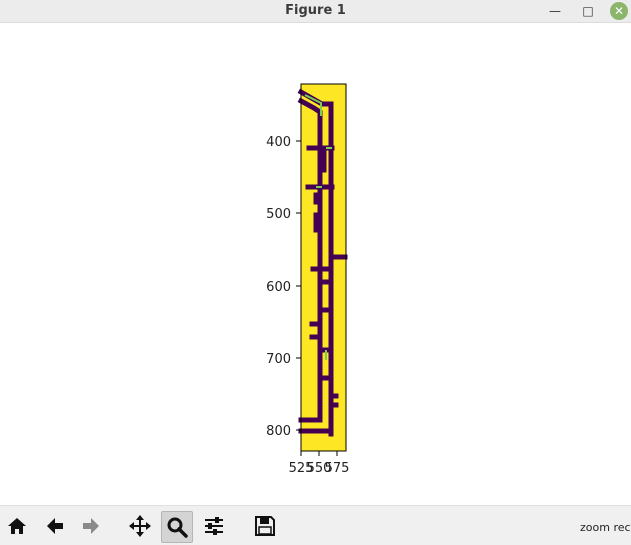 Image resolution: width=631 pixels, height=545 pixels. Describe the element at coordinates (298, 285) in the screenshot. I see `y-axis` at that location.